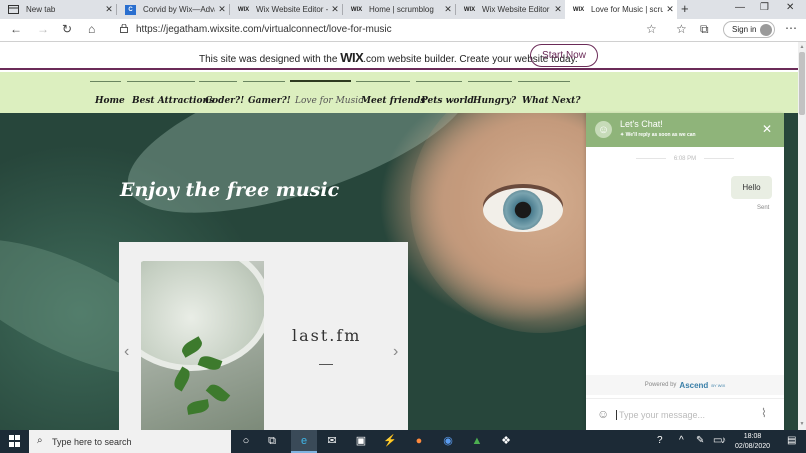 The image size is (806, 453). I want to click on close-window-icon: ✕, so click(790, 7).